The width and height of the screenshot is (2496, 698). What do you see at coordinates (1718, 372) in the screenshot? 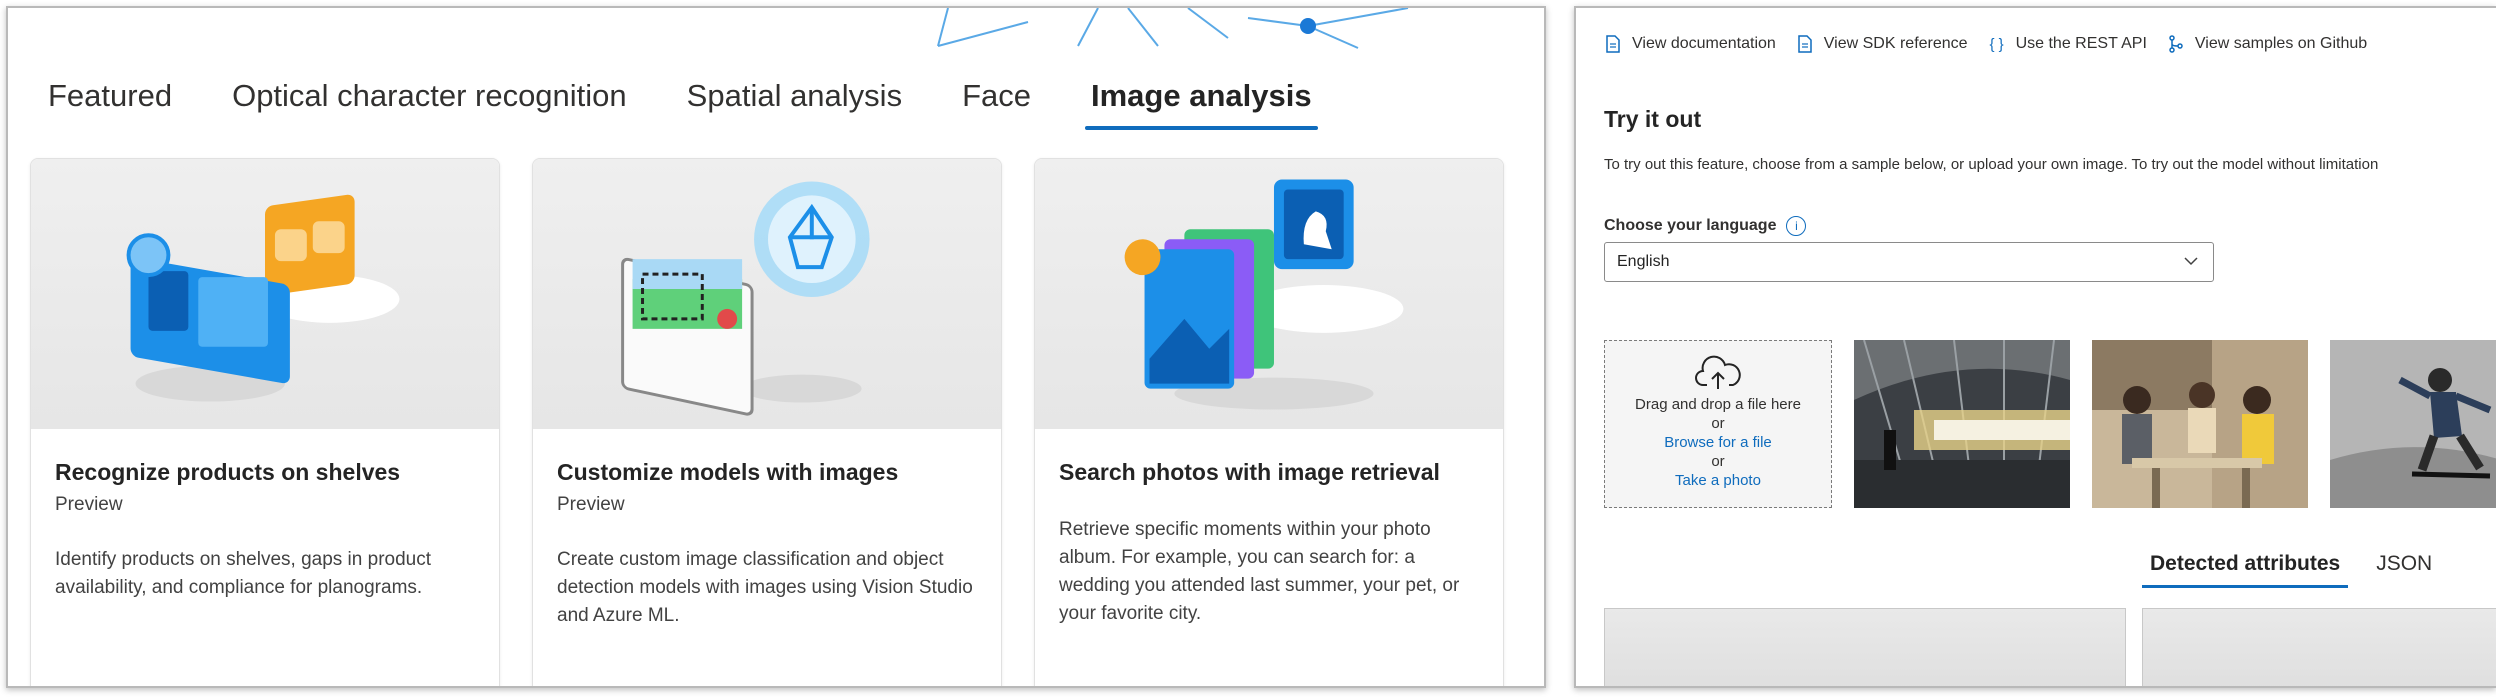
I see `cloud-upload-icon` at bounding box center [1718, 372].